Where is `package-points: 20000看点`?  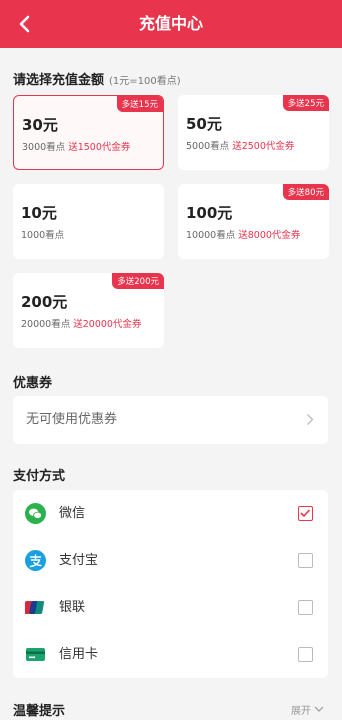
package-points: 20000看点 is located at coordinates (46, 324).